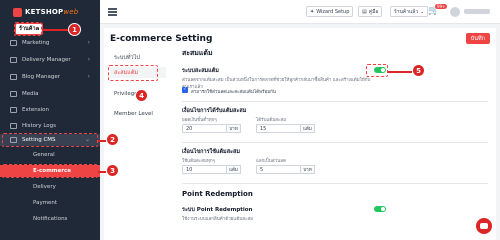  Describe the element at coordinates (278, 169) in the screenshot. I see `use-discount-input: 5` at that location.